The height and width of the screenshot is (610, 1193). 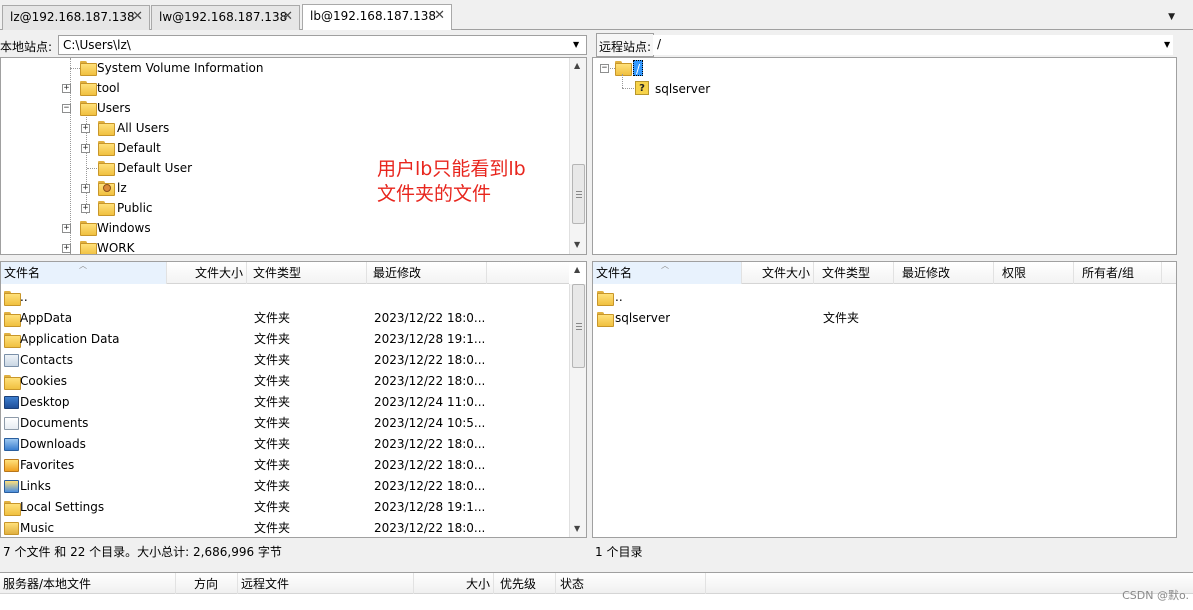 What do you see at coordinates (143, 128) in the screenshot?
I see `tree-item-label: All Users` at bounding box center [143, 128].